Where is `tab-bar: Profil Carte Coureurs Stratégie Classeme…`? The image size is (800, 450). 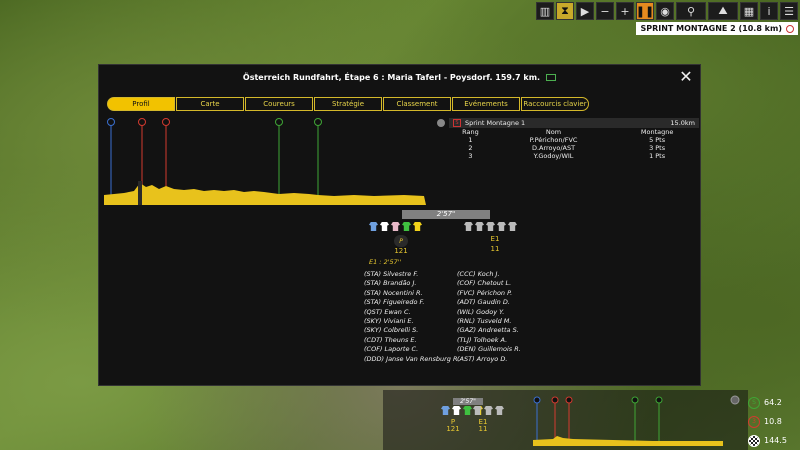
tab-bar: Profil Carte Coureurs Stratégie Classeme… is located at coordinates (348, 104).